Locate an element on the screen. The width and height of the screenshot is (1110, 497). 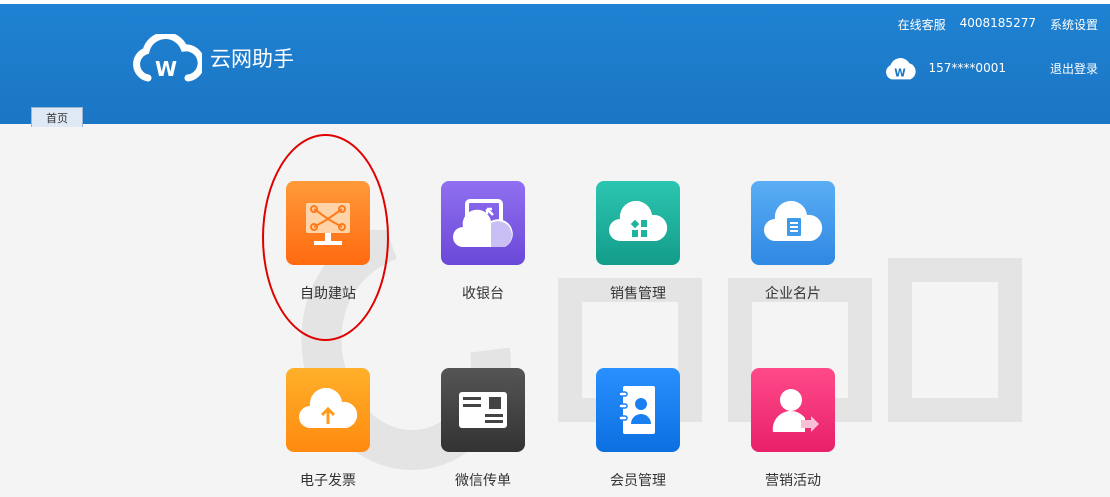
app-tile-wechat-flyer: 微信传单 is located at coordinates (483, 429).